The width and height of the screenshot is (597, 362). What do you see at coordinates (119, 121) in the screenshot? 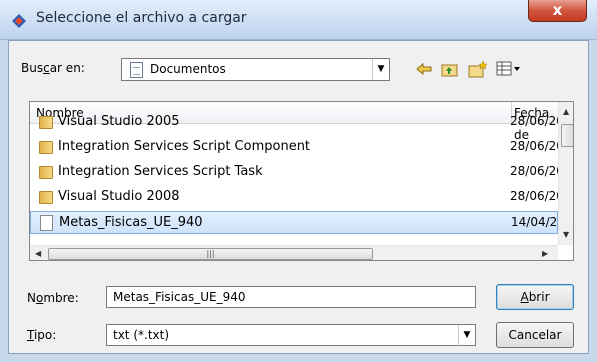
I see `item-name: Visual Studio 2005` at bounding box center [119, 121].